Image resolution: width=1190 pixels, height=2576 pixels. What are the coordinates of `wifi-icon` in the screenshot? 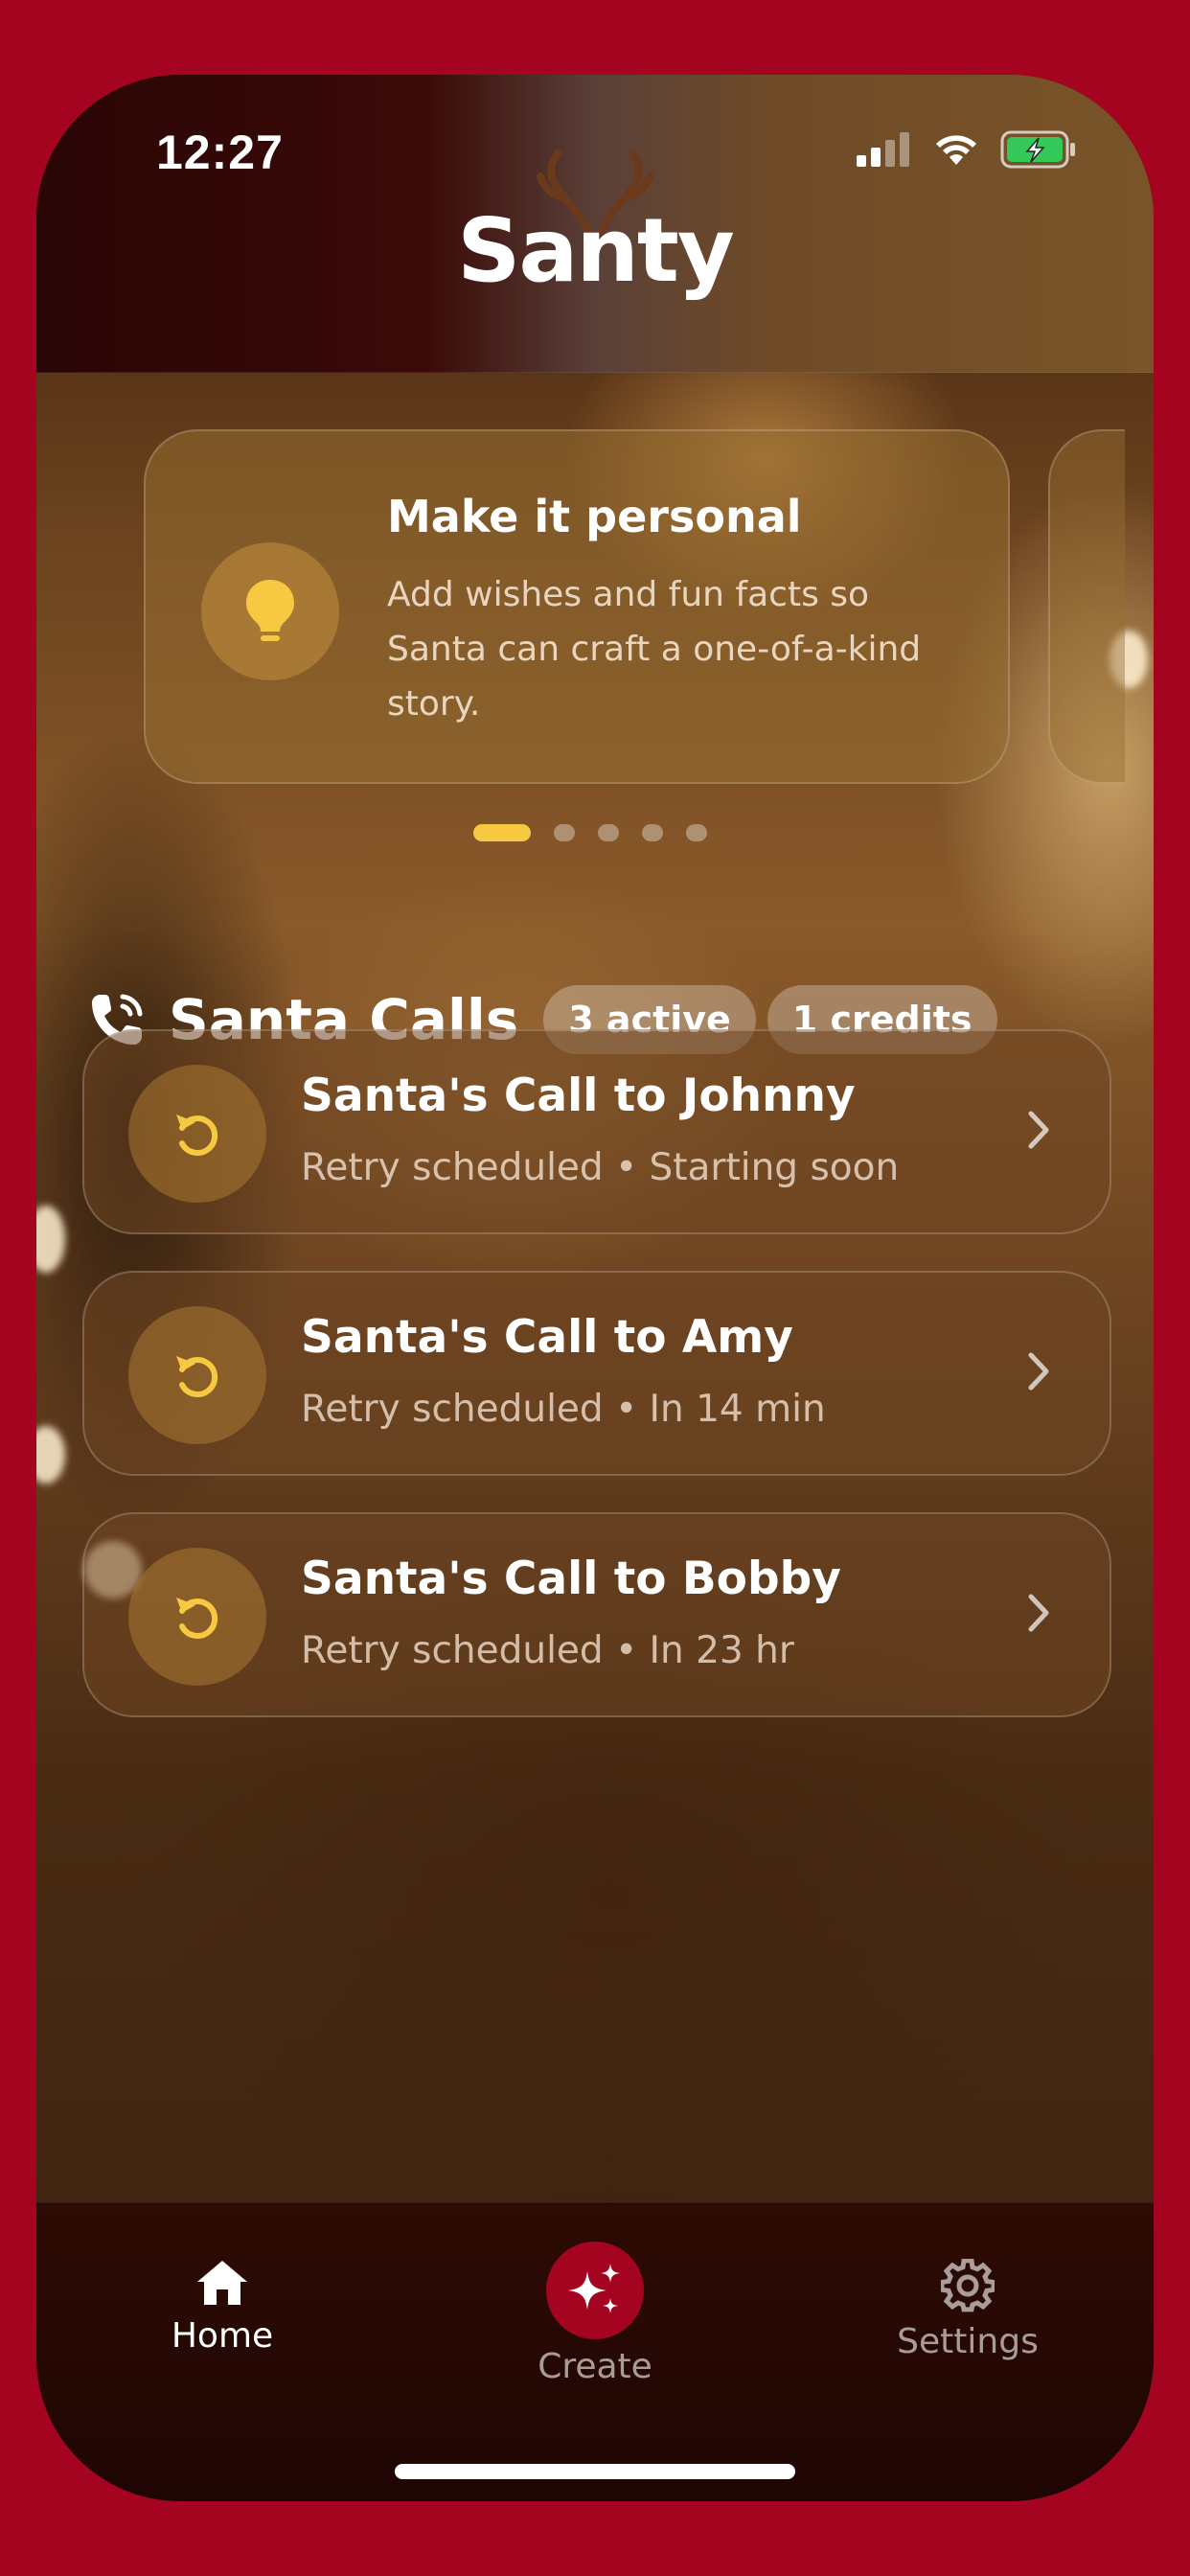 It's located at (956, 150).